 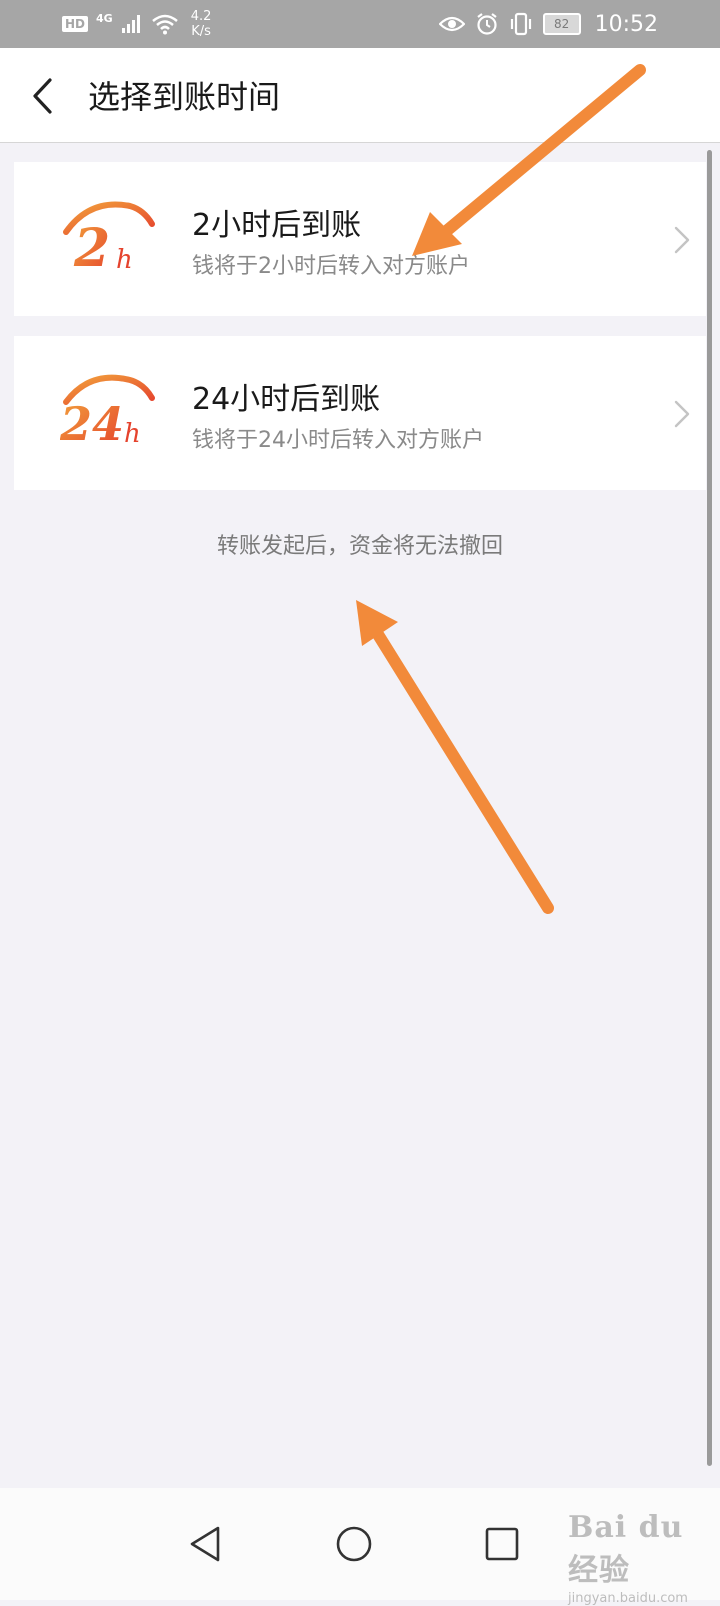 What do you see at coordinates (451, 24) in the screenshot?
I see `eye-icon` at bounding box center [451, 24].